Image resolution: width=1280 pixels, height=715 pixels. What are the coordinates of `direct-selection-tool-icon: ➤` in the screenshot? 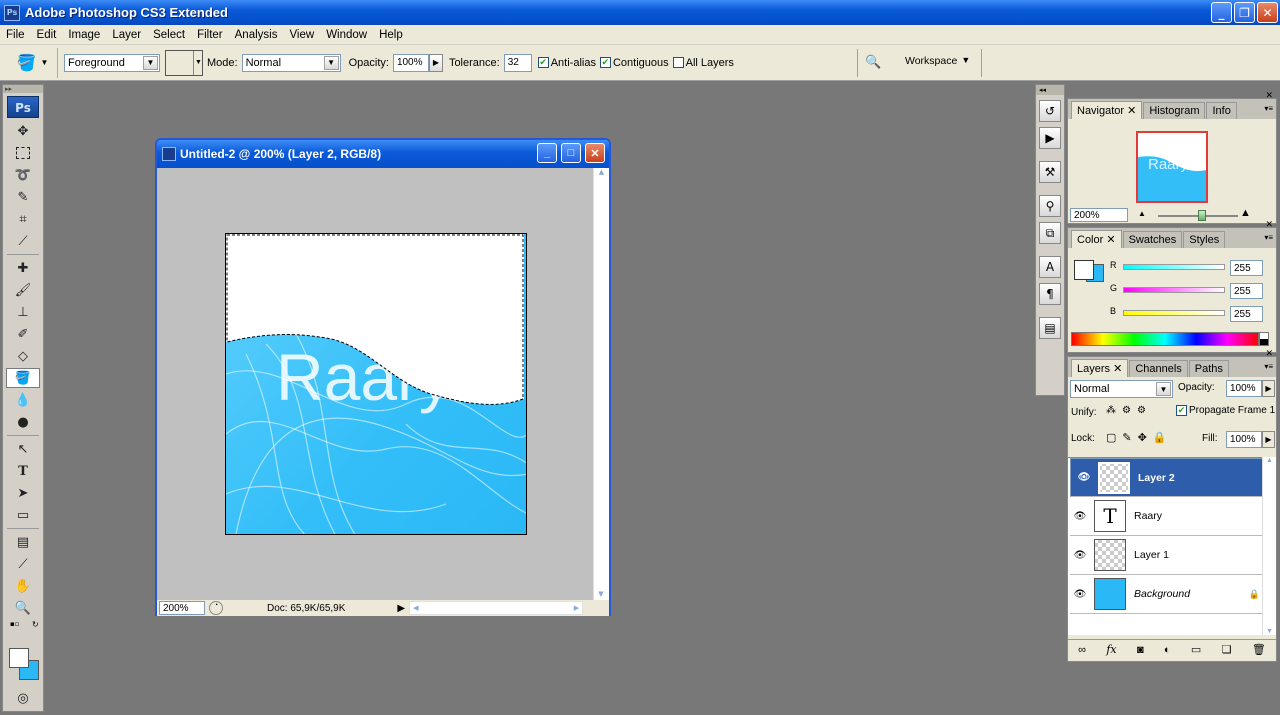 It's located at (23, 493).